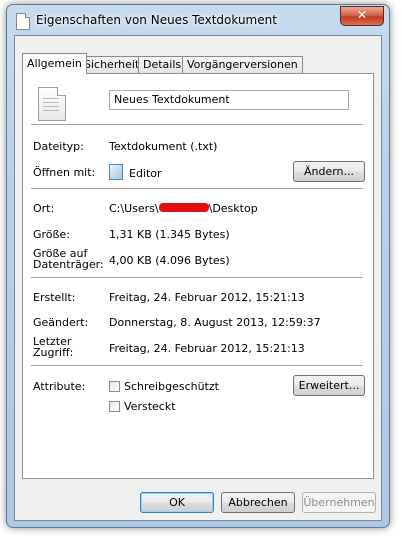 This screenshot has height=546, width=406. What do you see at coordinates (169, 260) in the screenshot?
I see `disksize-value: 4,00 KB (4.096 Bytes)` at bounding box center [169, 260].